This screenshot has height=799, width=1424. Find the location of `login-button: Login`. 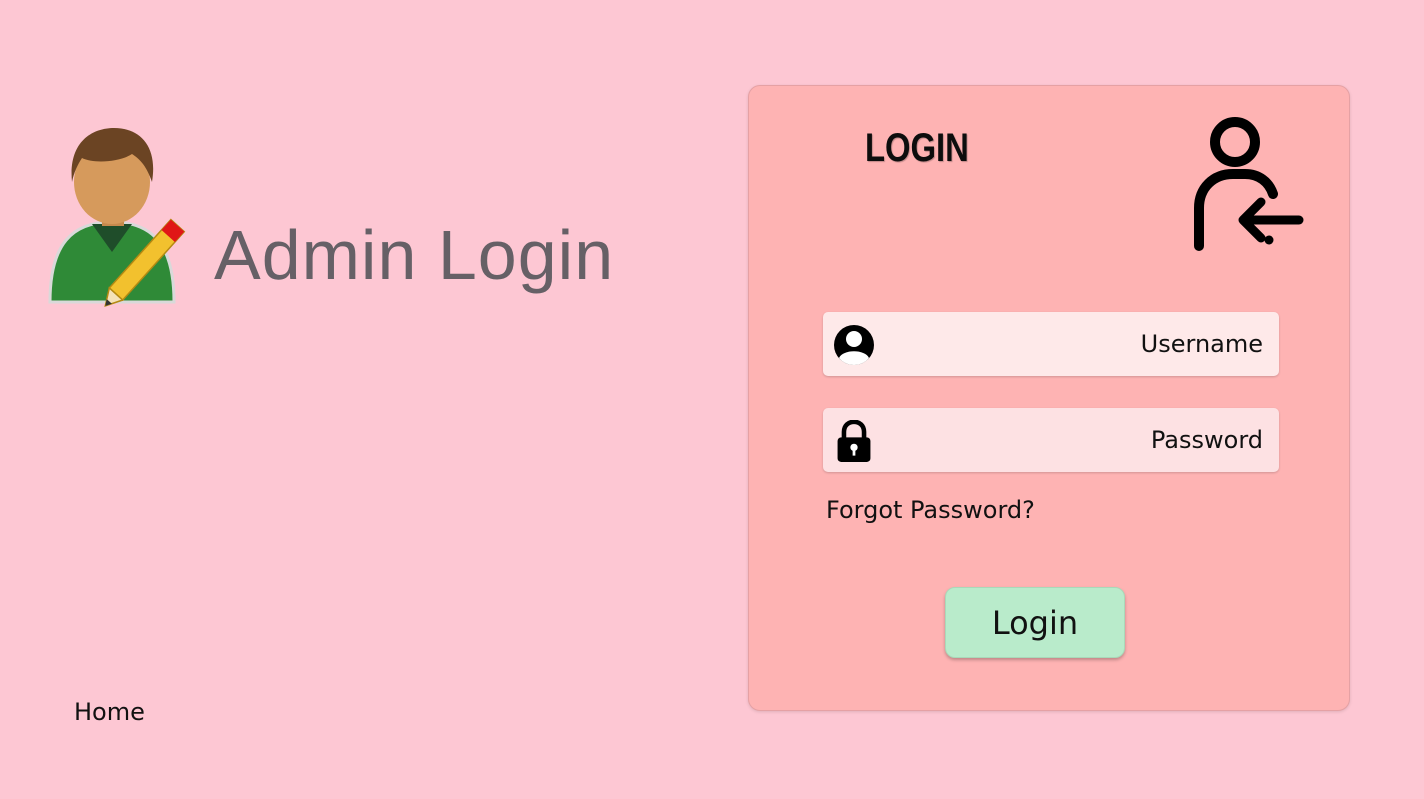

login-button: Login is located at coordinates (1035, 622).